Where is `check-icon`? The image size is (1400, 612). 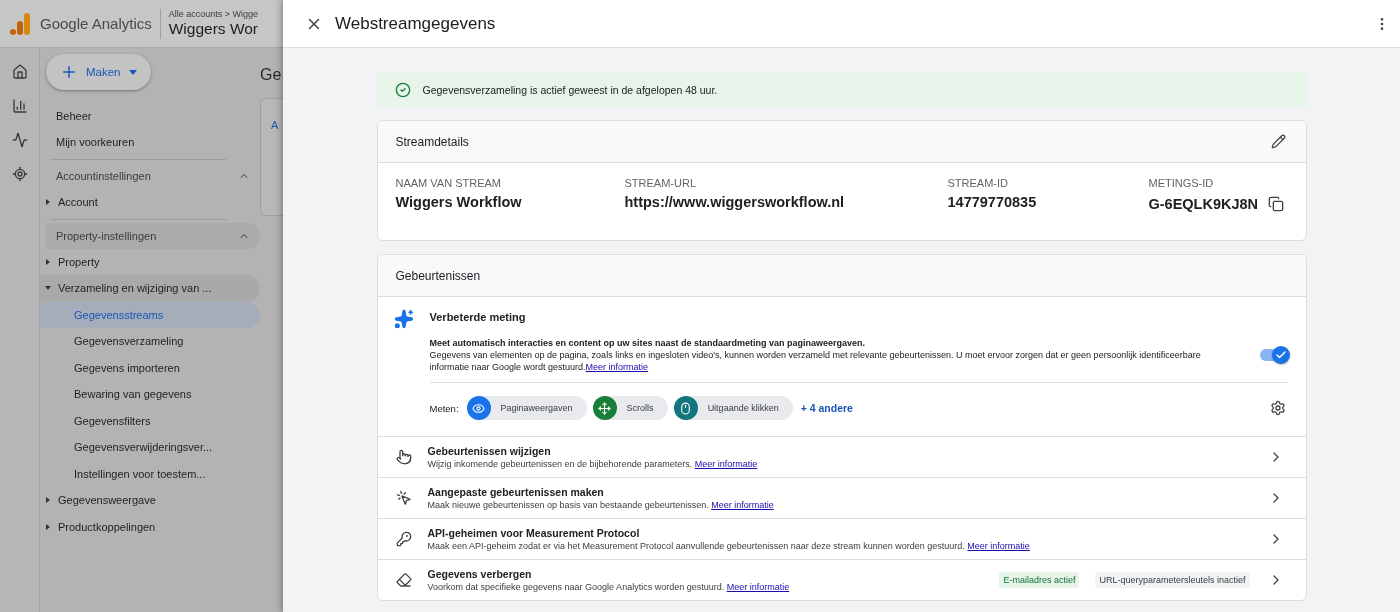 check-icon is located at coordinates (1280, 355).